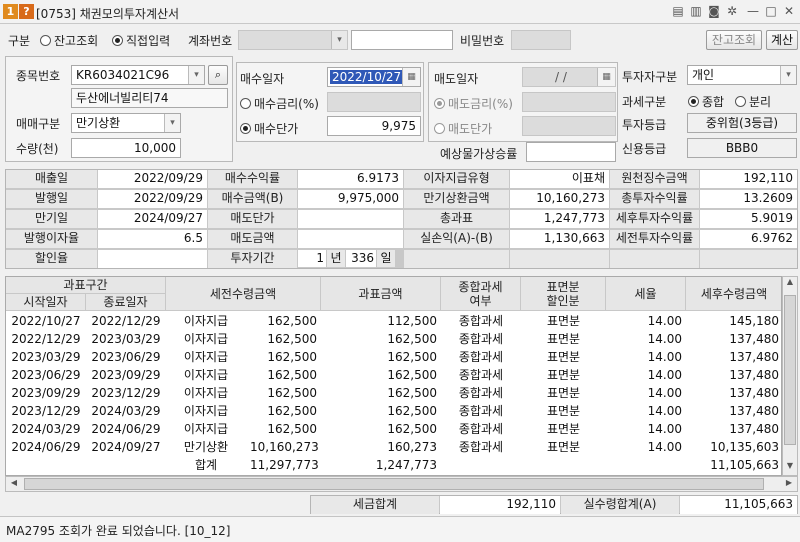  What do you see at coordinates (678, 11) in the screenshot?
I see `copy-icon: ▤` at bounding box center [678, 11].